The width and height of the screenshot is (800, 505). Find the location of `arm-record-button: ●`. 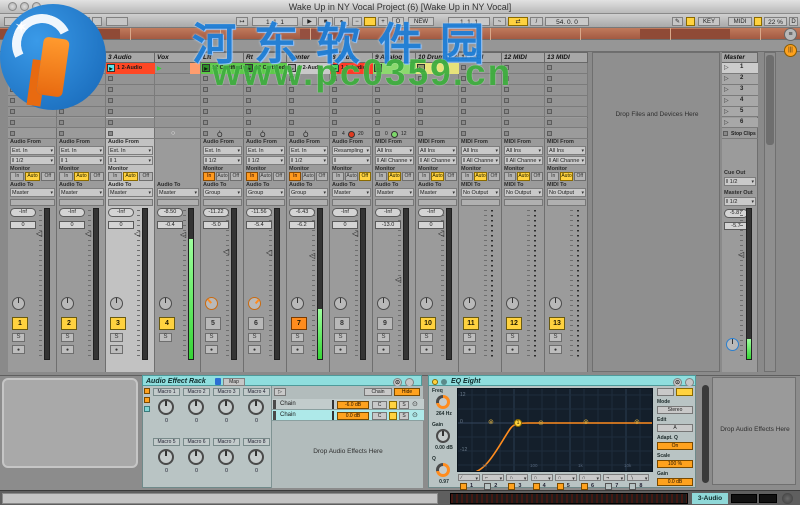

arm-record-button: ● is located at coordinates (254, 349).